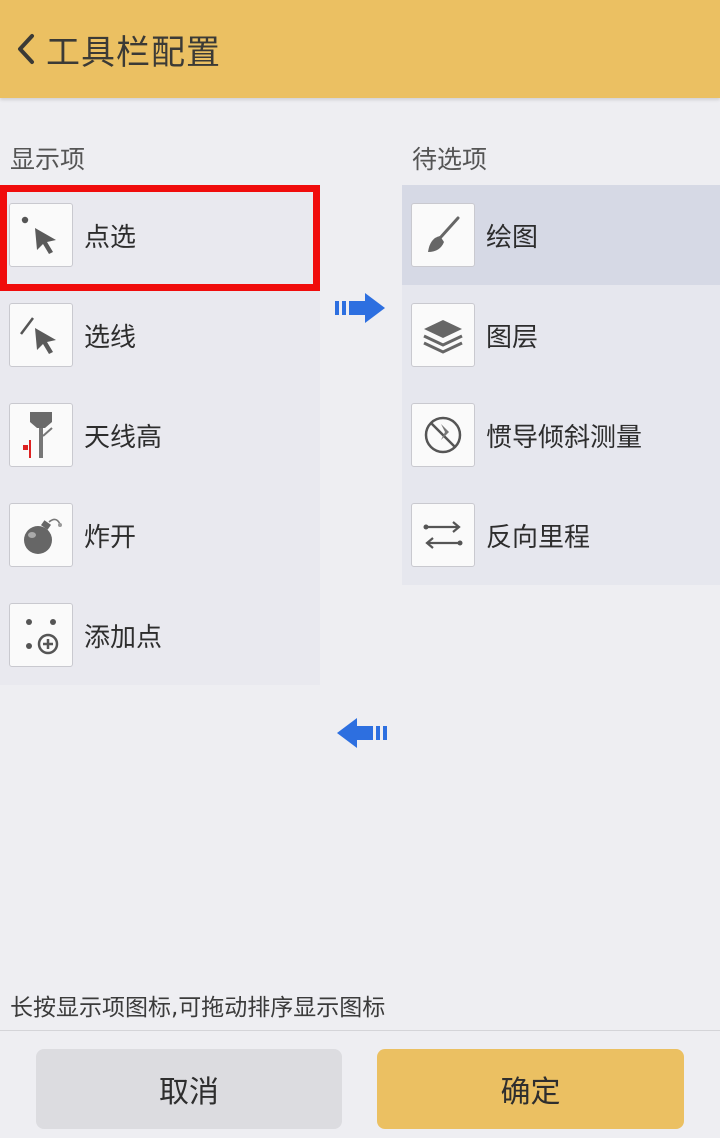  What do you see at coordinates (110, 537) in the screenshot?
I see `display-item-label: 炸开` at bounding box center [110, 537].